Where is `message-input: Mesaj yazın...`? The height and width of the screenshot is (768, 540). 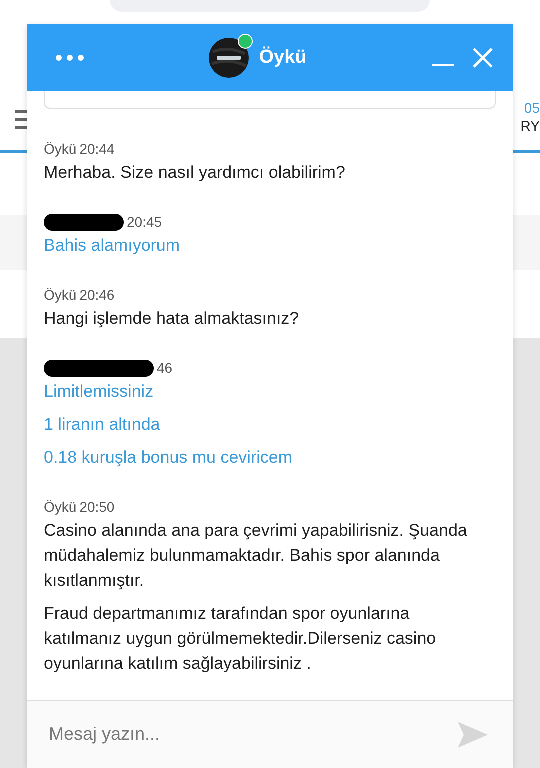 message-input: Mesaj yazın... is located at coordinates (238, 734).